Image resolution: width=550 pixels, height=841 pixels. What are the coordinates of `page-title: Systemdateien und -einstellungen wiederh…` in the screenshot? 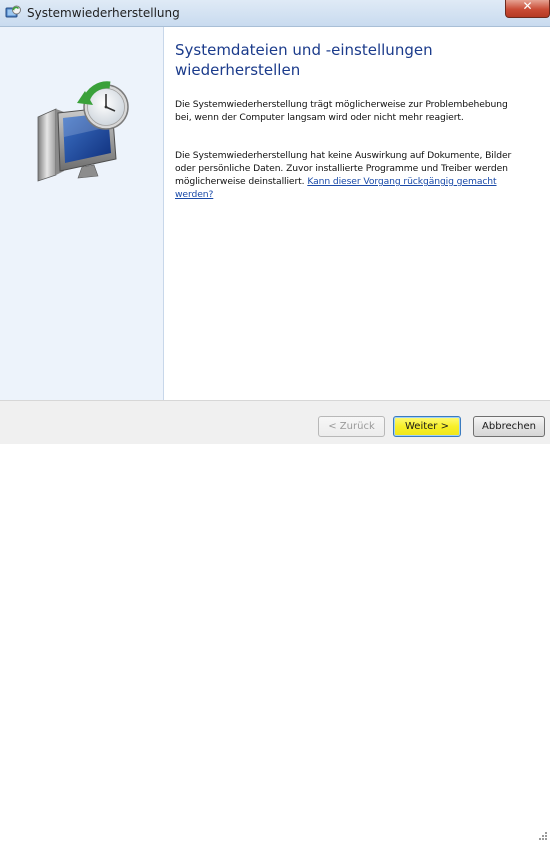 It's located at (304, 60).